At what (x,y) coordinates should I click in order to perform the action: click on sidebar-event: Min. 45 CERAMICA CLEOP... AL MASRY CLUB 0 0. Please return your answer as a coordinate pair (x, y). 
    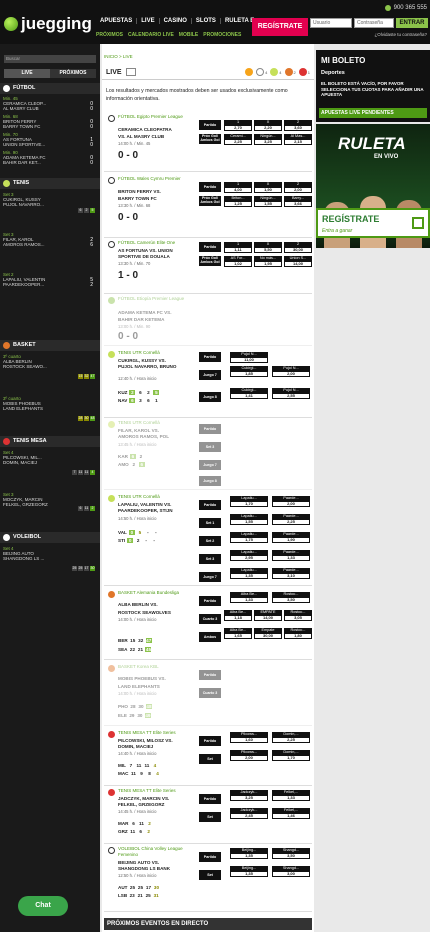
    Looking at the image, I should click on (50, 104).